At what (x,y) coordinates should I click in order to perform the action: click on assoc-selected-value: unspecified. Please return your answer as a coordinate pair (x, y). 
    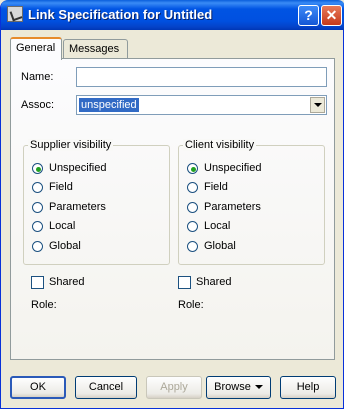
    Looking at the image, I should click on (109, 105).